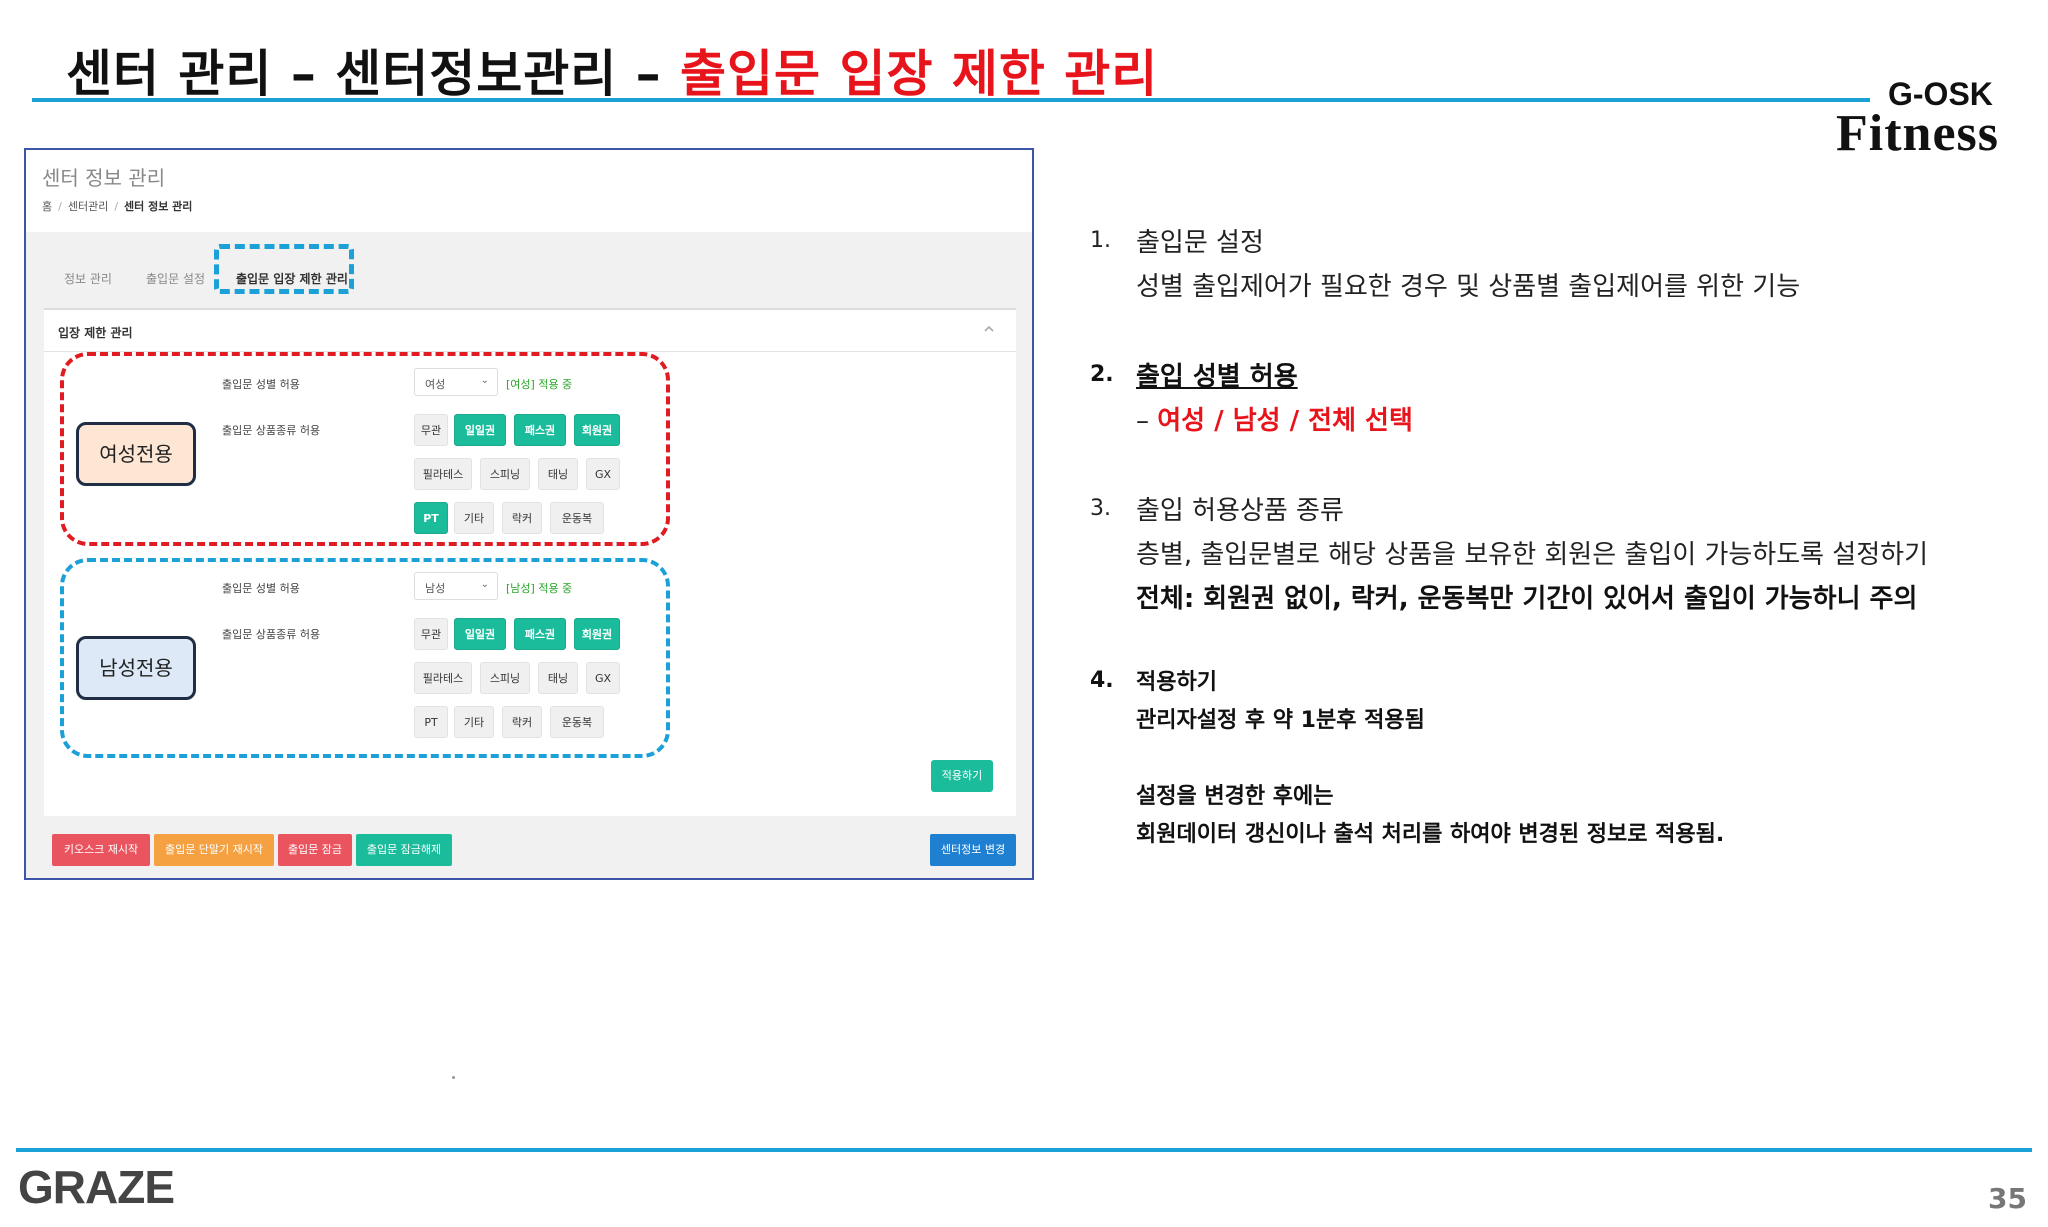 The width and height of the screenshot is (2048, 1227). Describe the element at coordinates (1917, 133) in the screenshot. I see `brand-logo: Fitness` at that location.